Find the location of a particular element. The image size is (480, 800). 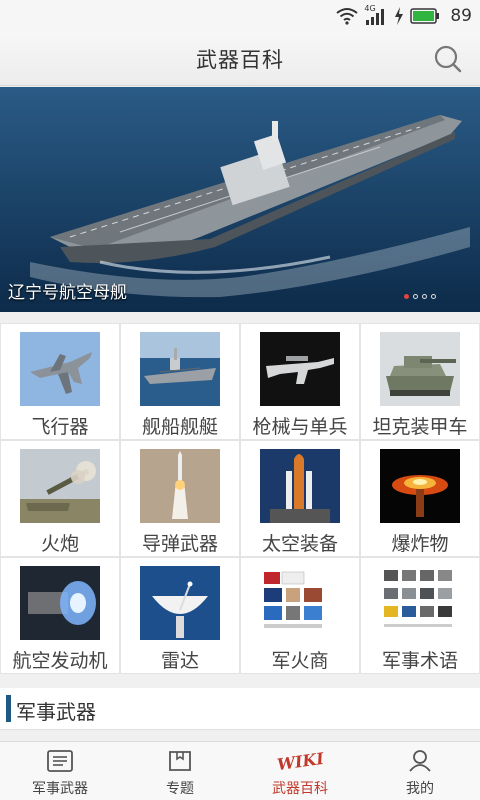

category-label: 飞行器 is located at coordinates (60, 427).